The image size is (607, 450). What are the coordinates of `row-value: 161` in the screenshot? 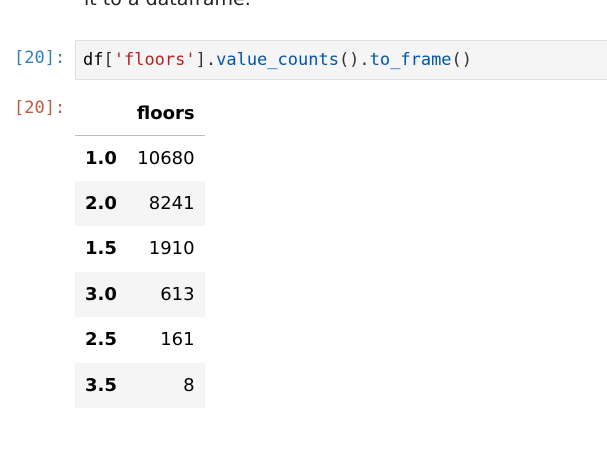 It's located at (177, 340).